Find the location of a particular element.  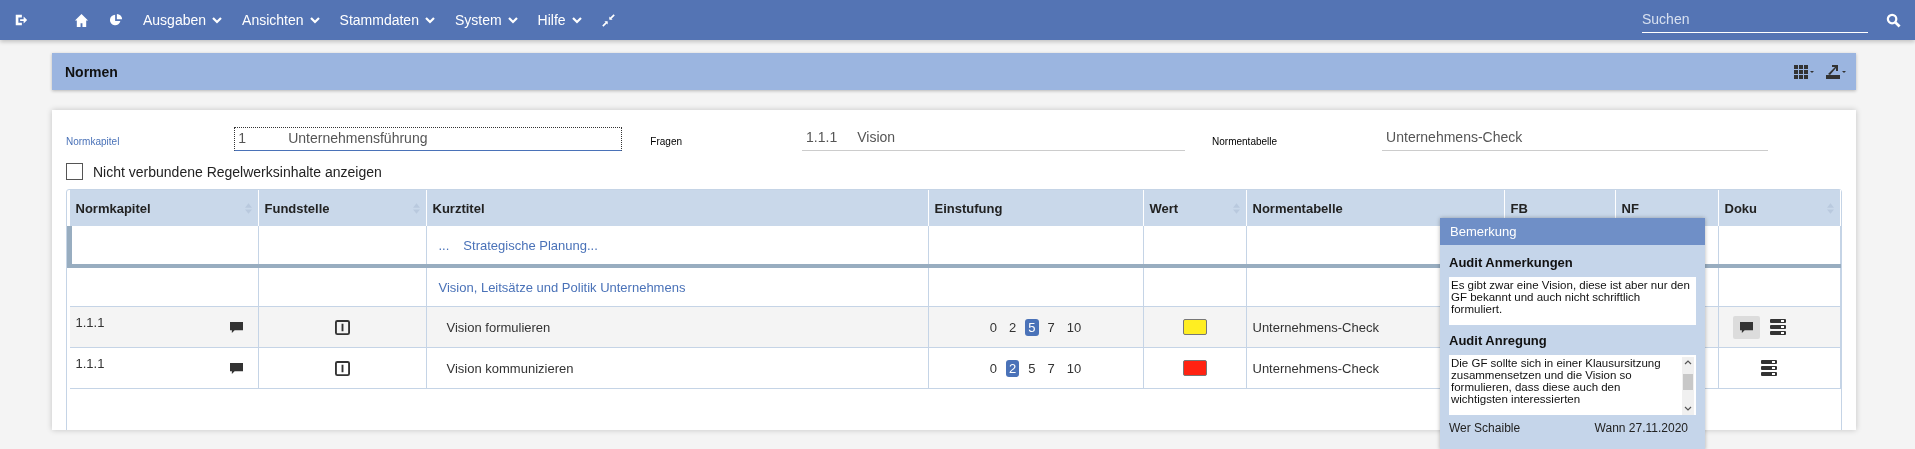

column-header-cell: Normkapitel is located at coordinates (163, 208).